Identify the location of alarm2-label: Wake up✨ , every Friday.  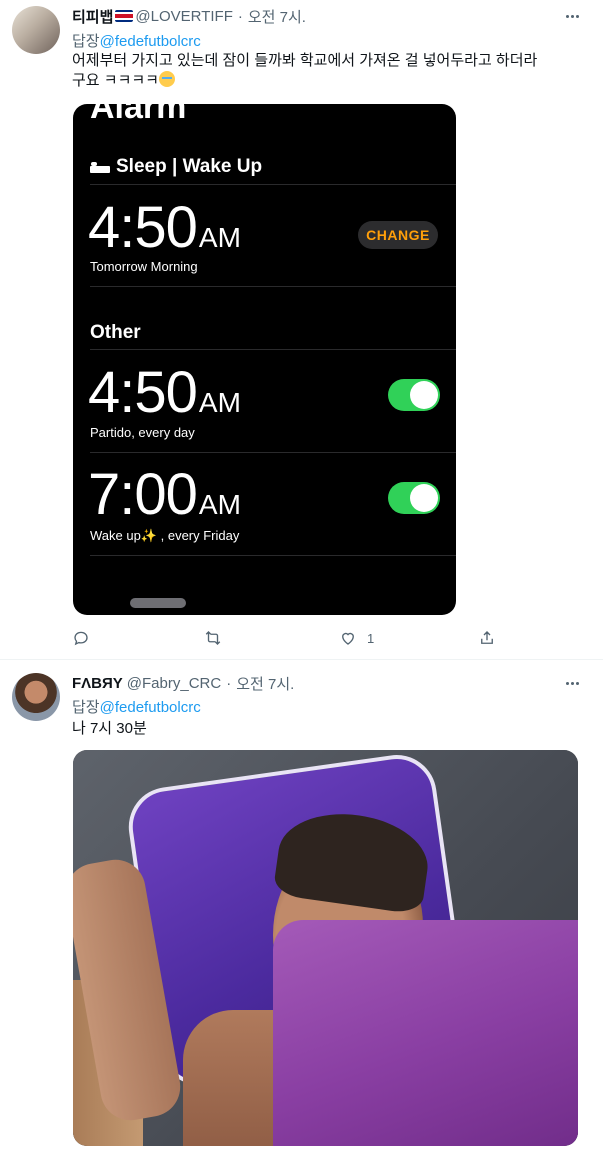
(165, 535).